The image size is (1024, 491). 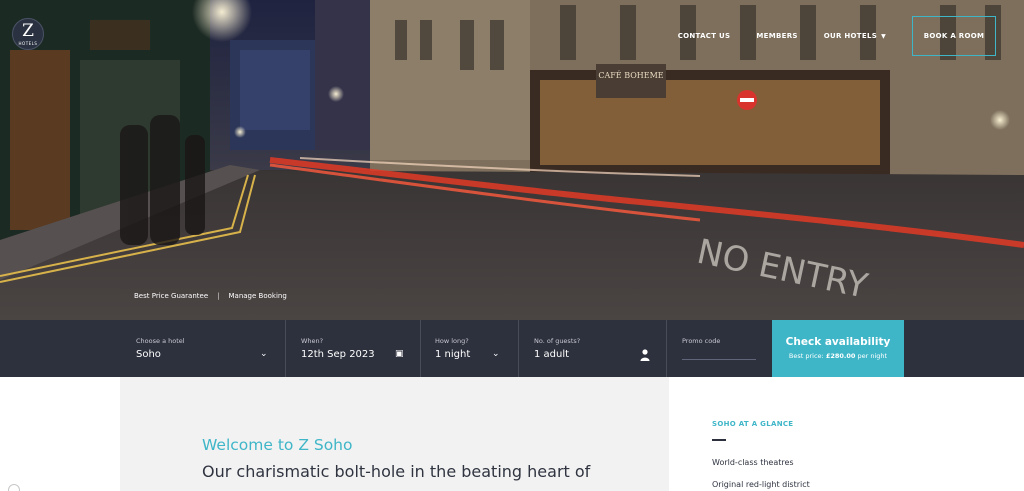 What do you see at coordinates (753, 462) in the screenshot?
I see `glance-item: World-class theatres` at bounding box center [753, 462].